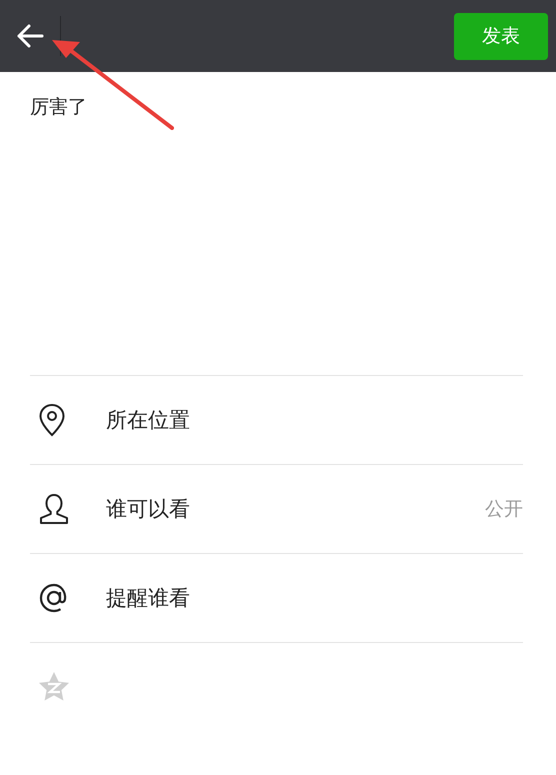 The image size is (556, 775). What do you see at coordinates (52, 420) in the screenshot?
I see `location-pin-icon` at bounding box center [52, 420].